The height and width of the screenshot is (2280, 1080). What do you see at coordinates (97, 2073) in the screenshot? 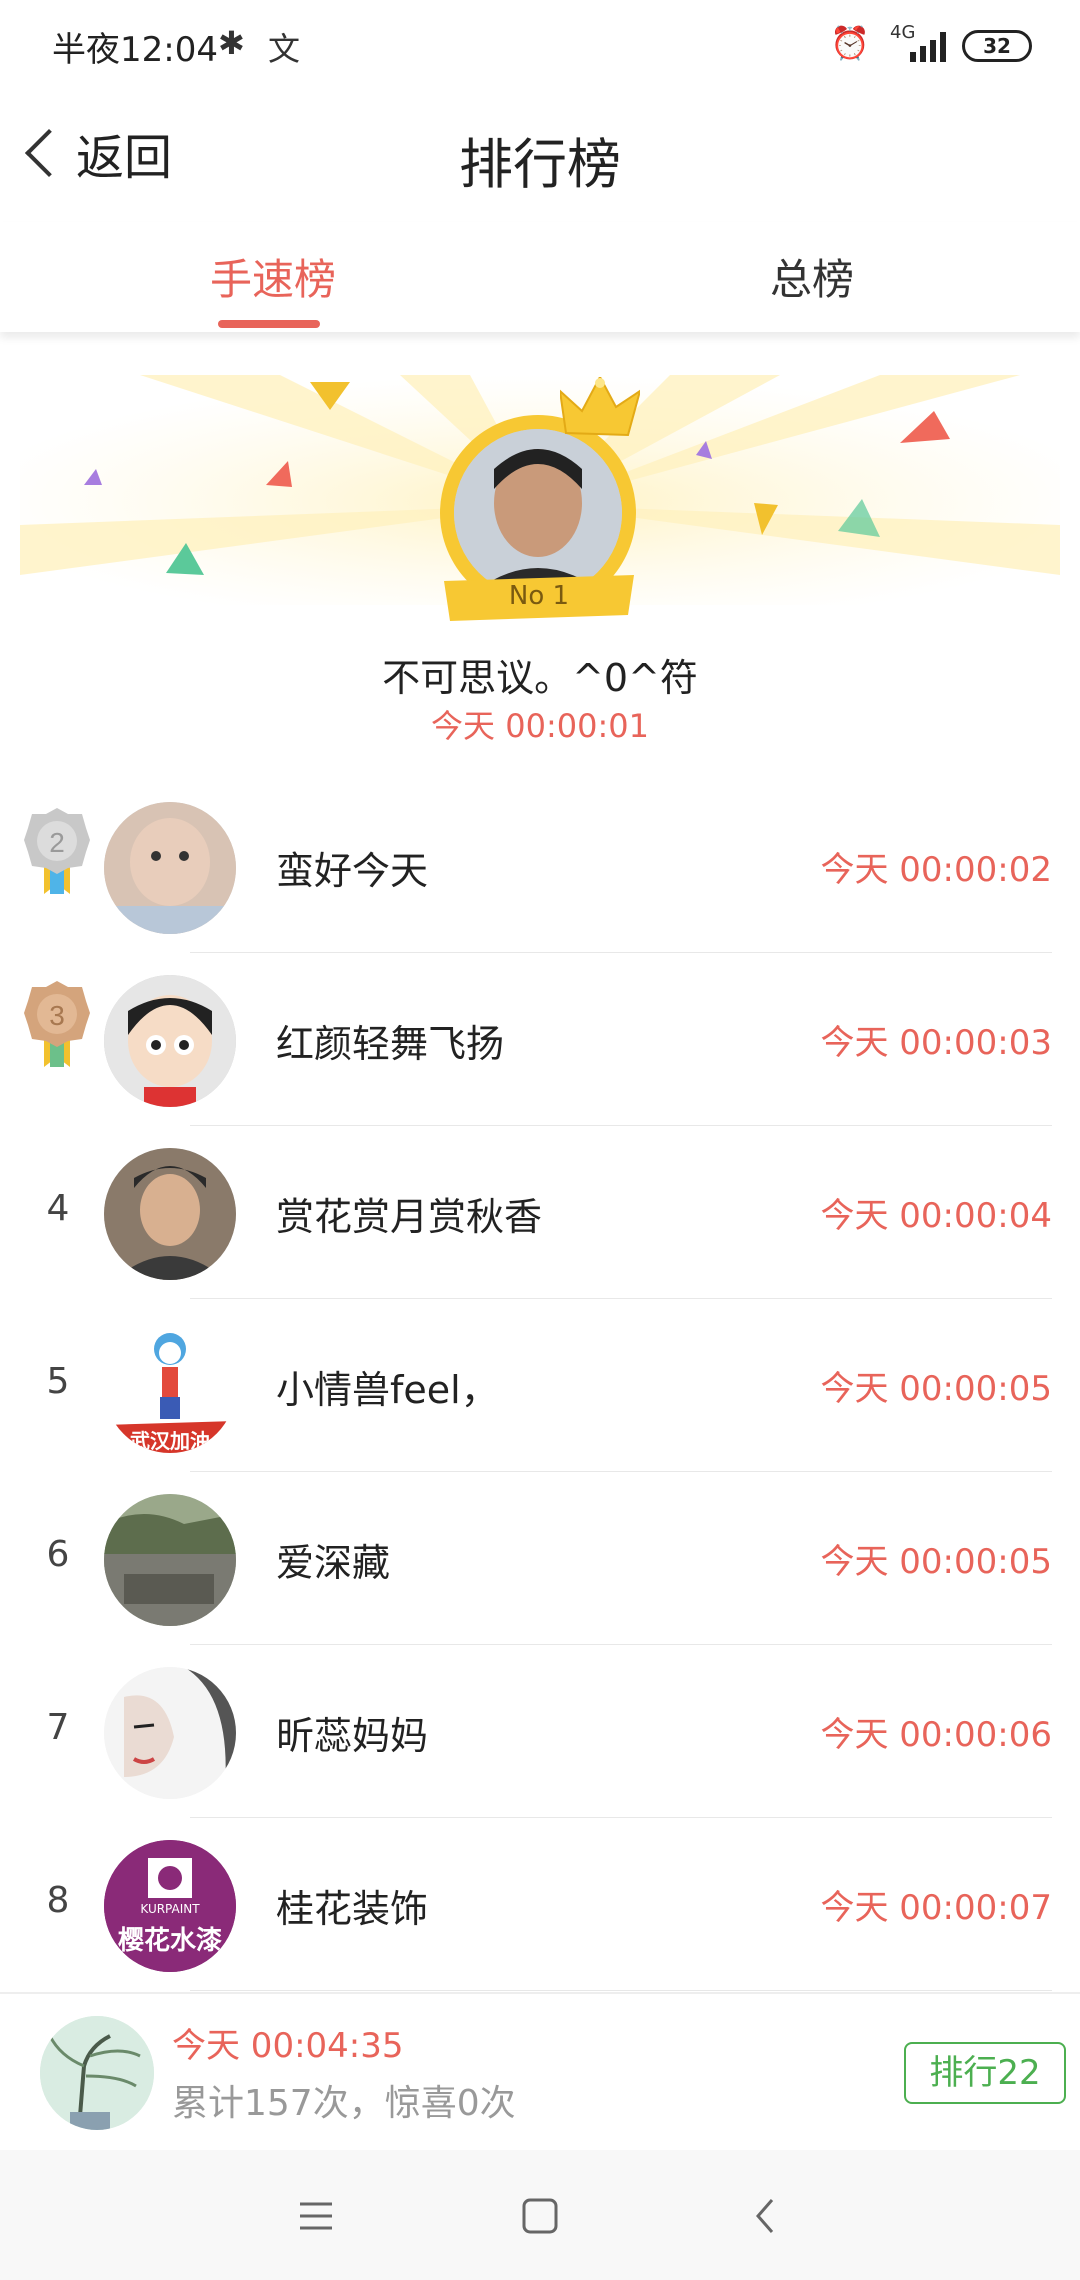
I see `my-avatar` at bounding box center [97, 2073].